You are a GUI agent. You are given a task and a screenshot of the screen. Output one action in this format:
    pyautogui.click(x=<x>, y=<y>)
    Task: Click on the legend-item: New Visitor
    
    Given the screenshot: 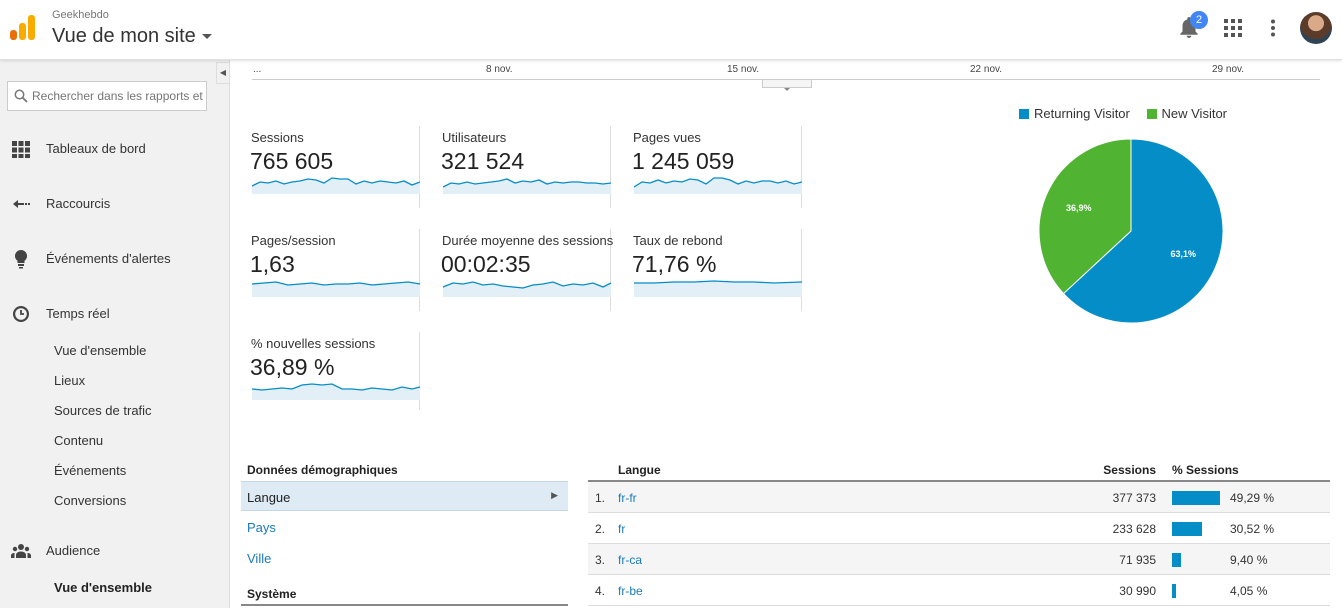 What is the action you would take?
    pyautogui.click(x=1187, y=113)
    